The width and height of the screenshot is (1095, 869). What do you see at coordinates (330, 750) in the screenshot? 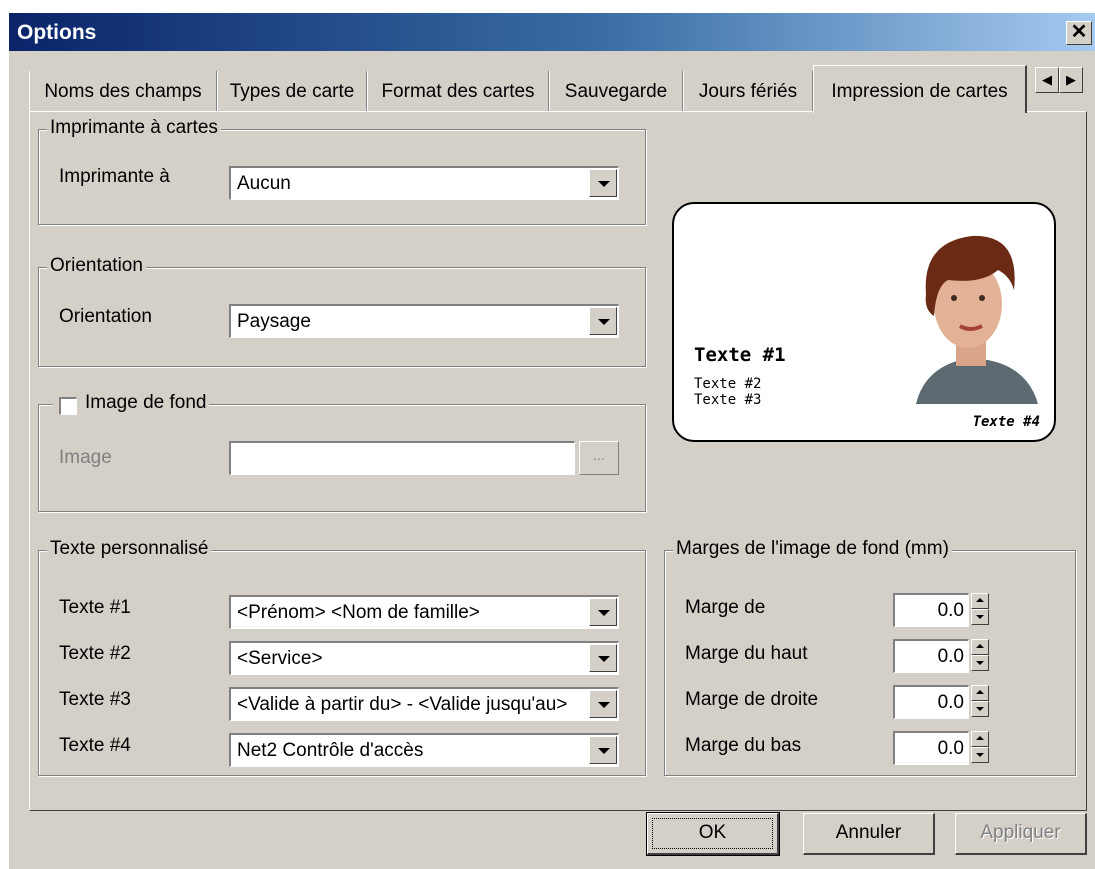
I see `text4-value: Net2 Contrôle d'accès` at bounding box center [330, 750].